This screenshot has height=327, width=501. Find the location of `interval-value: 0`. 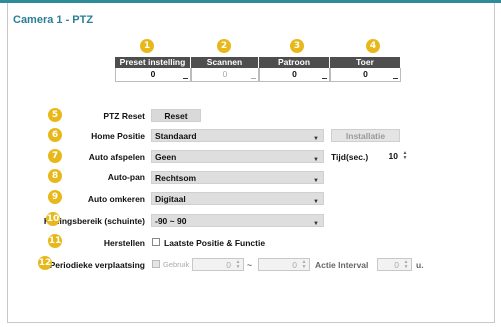

interval-value: 0 is located at coordinates (396, 265).